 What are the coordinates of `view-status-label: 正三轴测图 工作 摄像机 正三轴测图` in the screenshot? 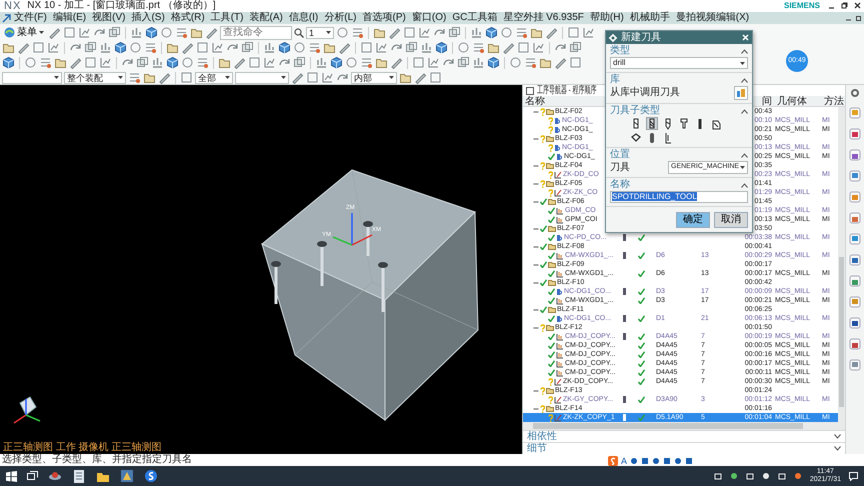 It's located at (82, 447).